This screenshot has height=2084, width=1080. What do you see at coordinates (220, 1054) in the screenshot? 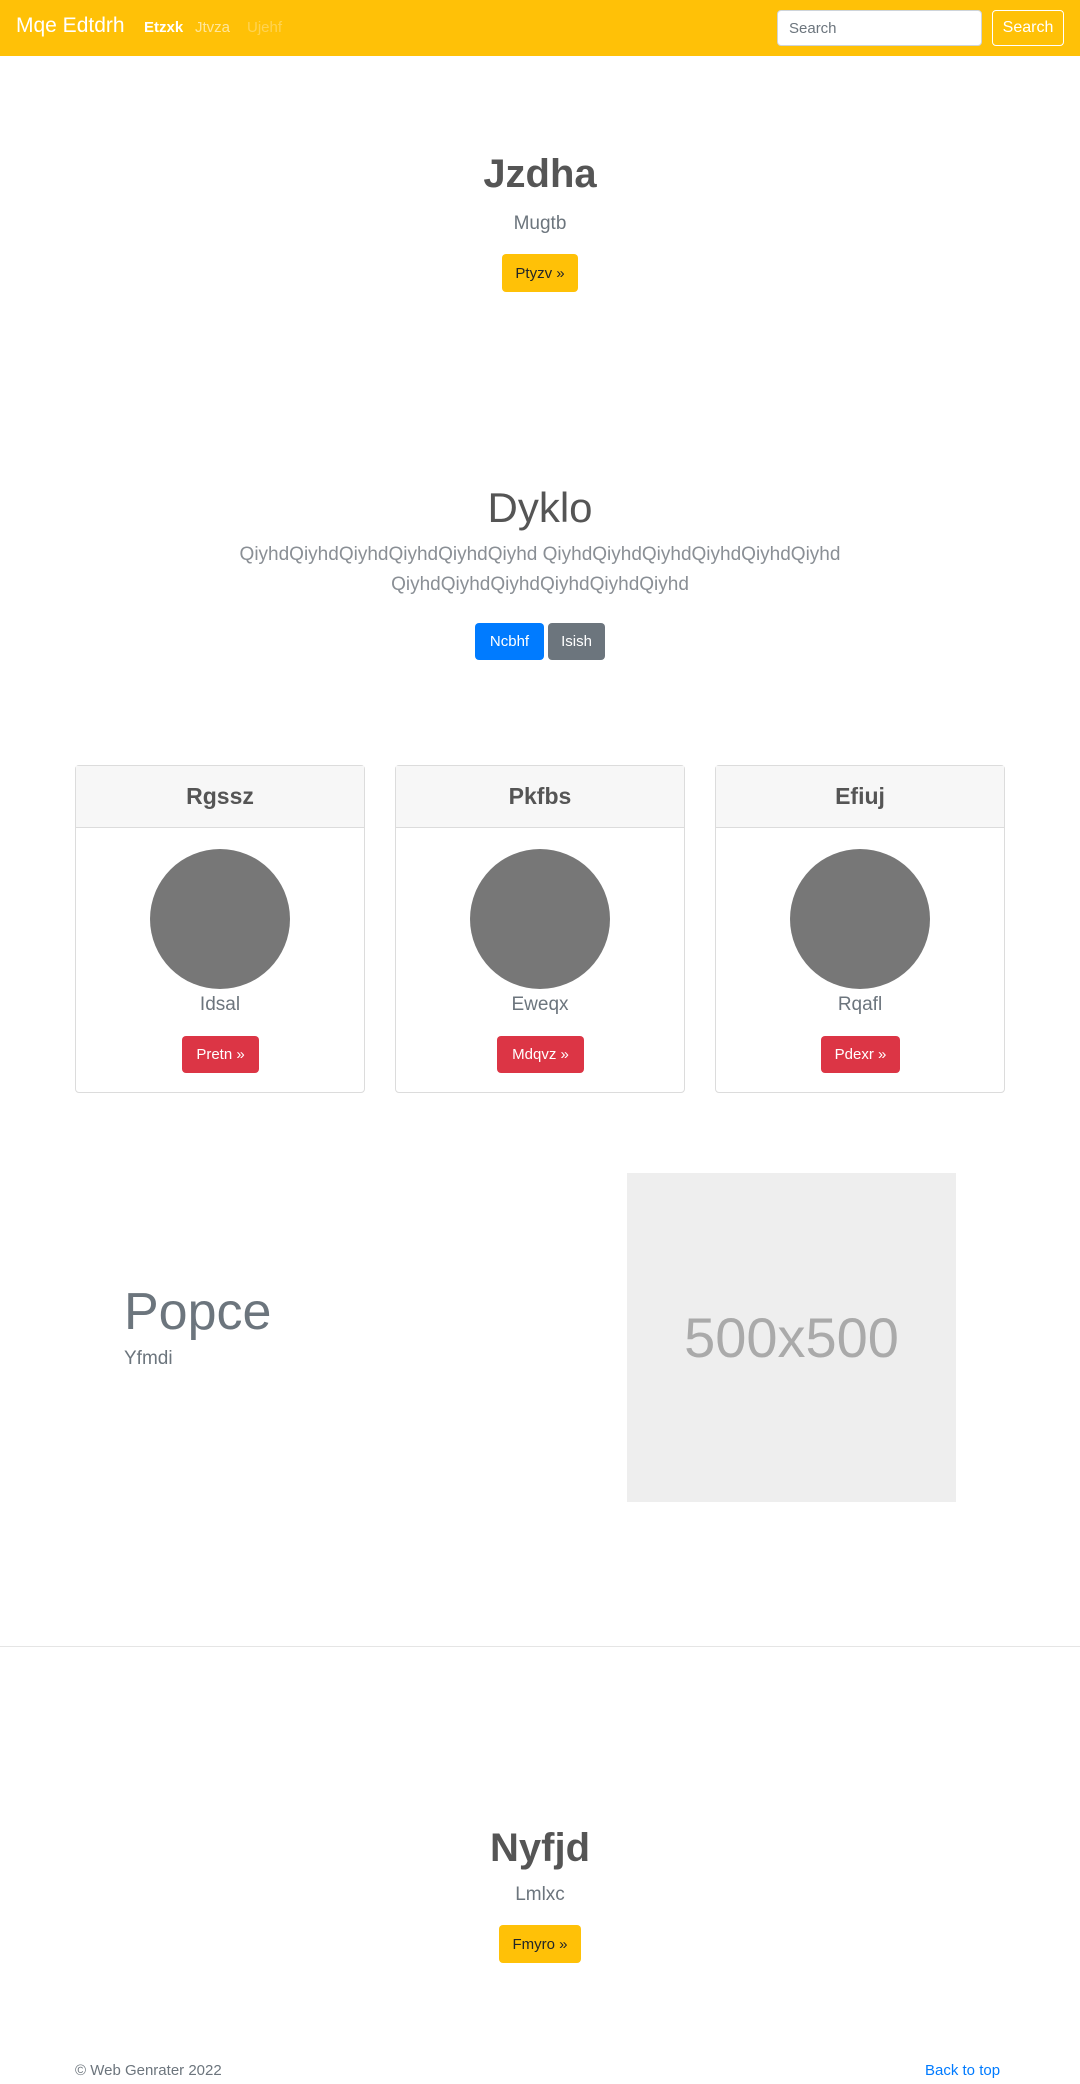
I see `card-button: Pretn »` at bounding box center [220, 1054].